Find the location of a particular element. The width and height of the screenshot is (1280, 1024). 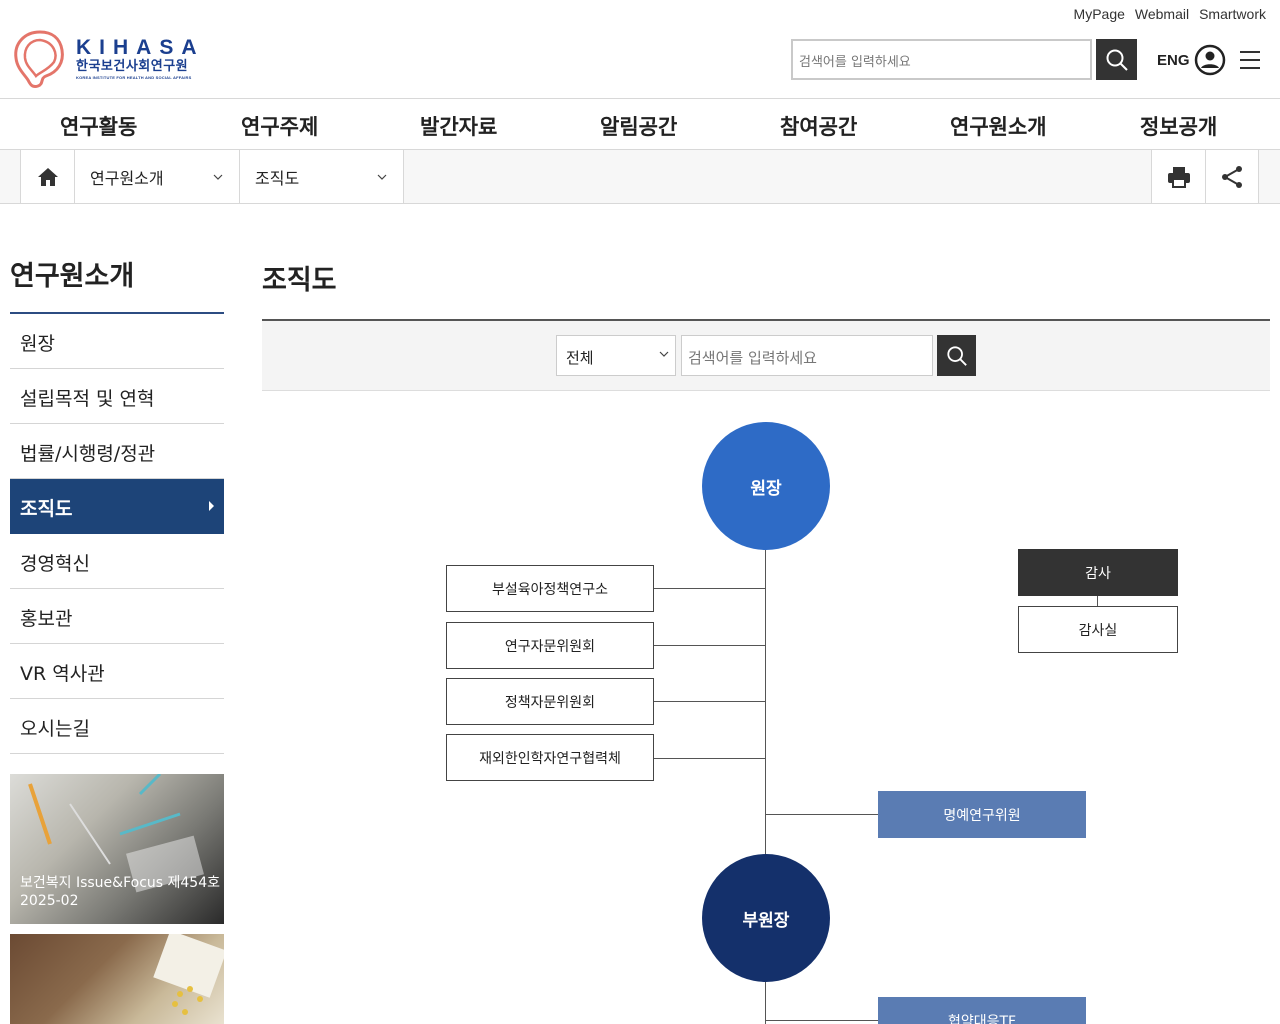

print-icon is located at coordinates (1178, 177).